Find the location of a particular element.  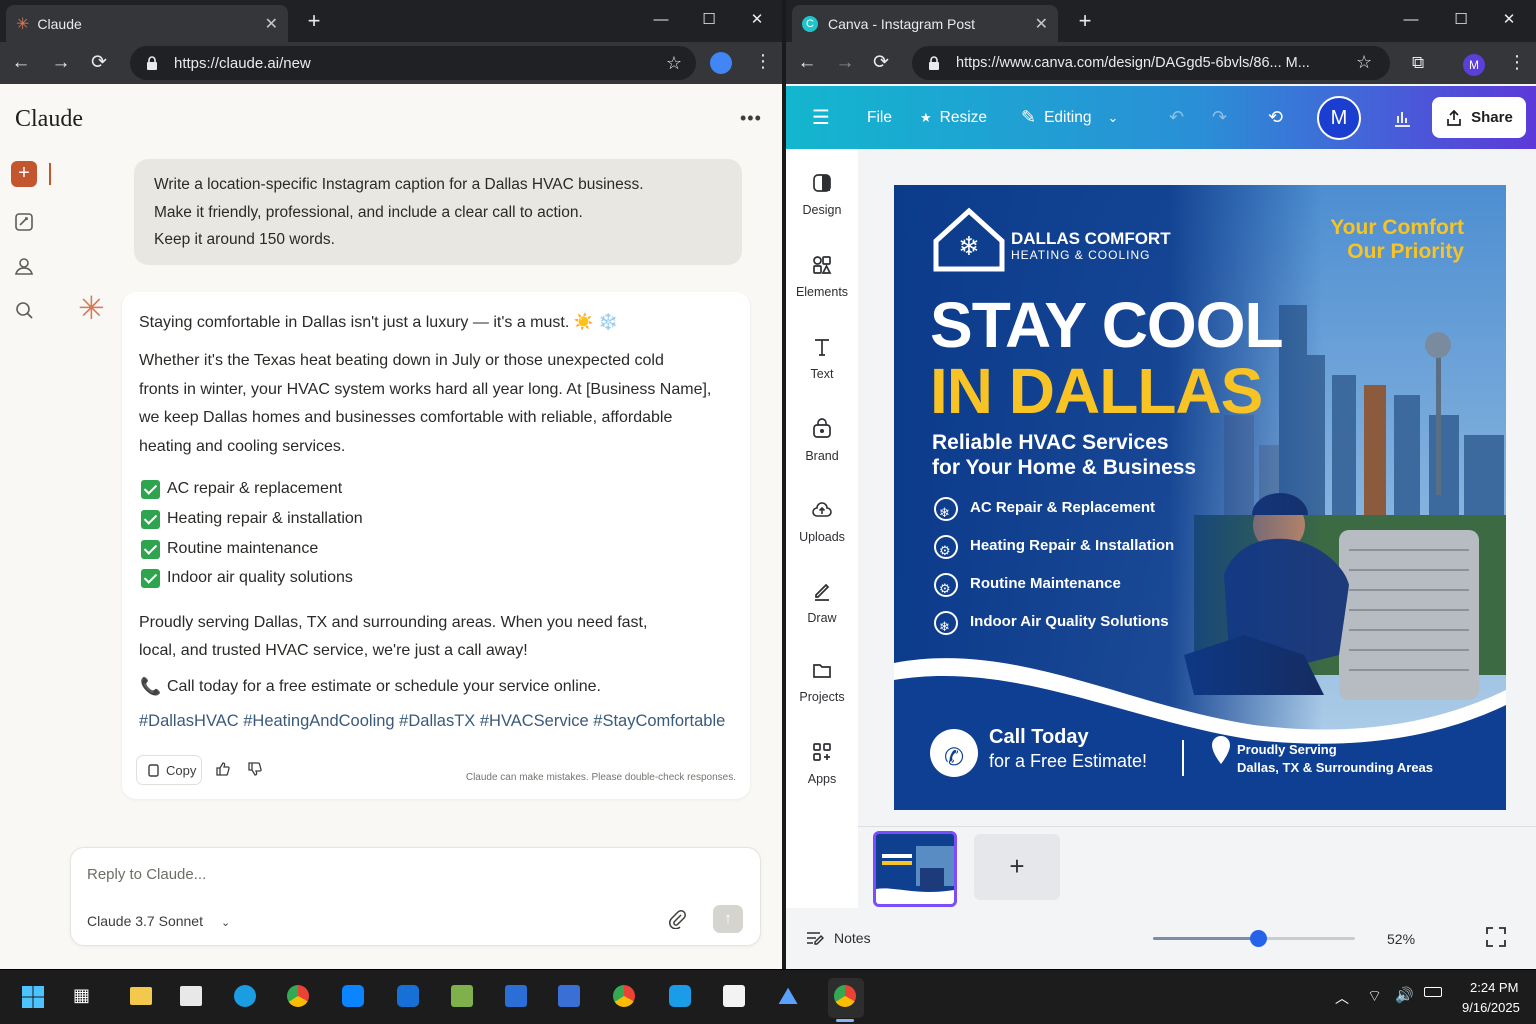

calculator-icon is located at coordinates (462, 996).